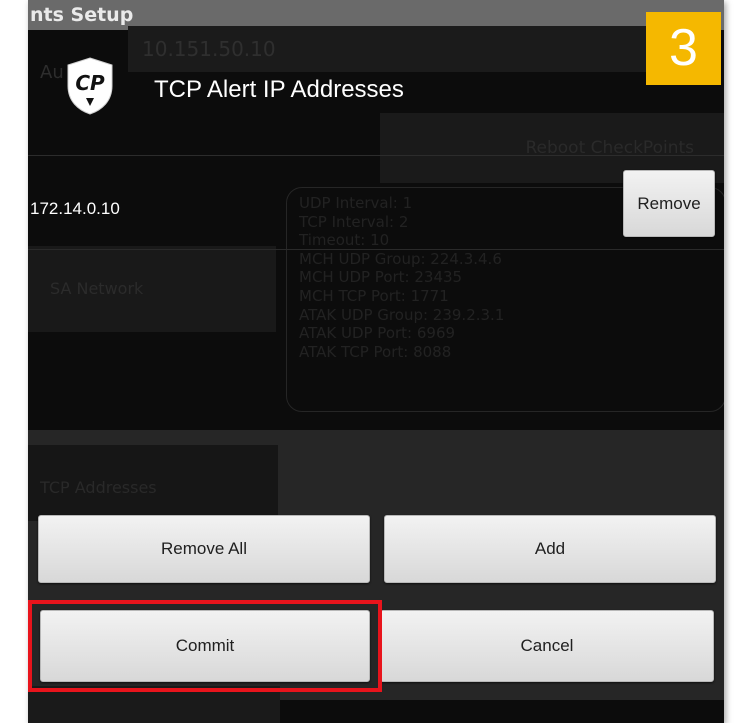  I want to click on cancel-button: Cancel, so click(547, 646).